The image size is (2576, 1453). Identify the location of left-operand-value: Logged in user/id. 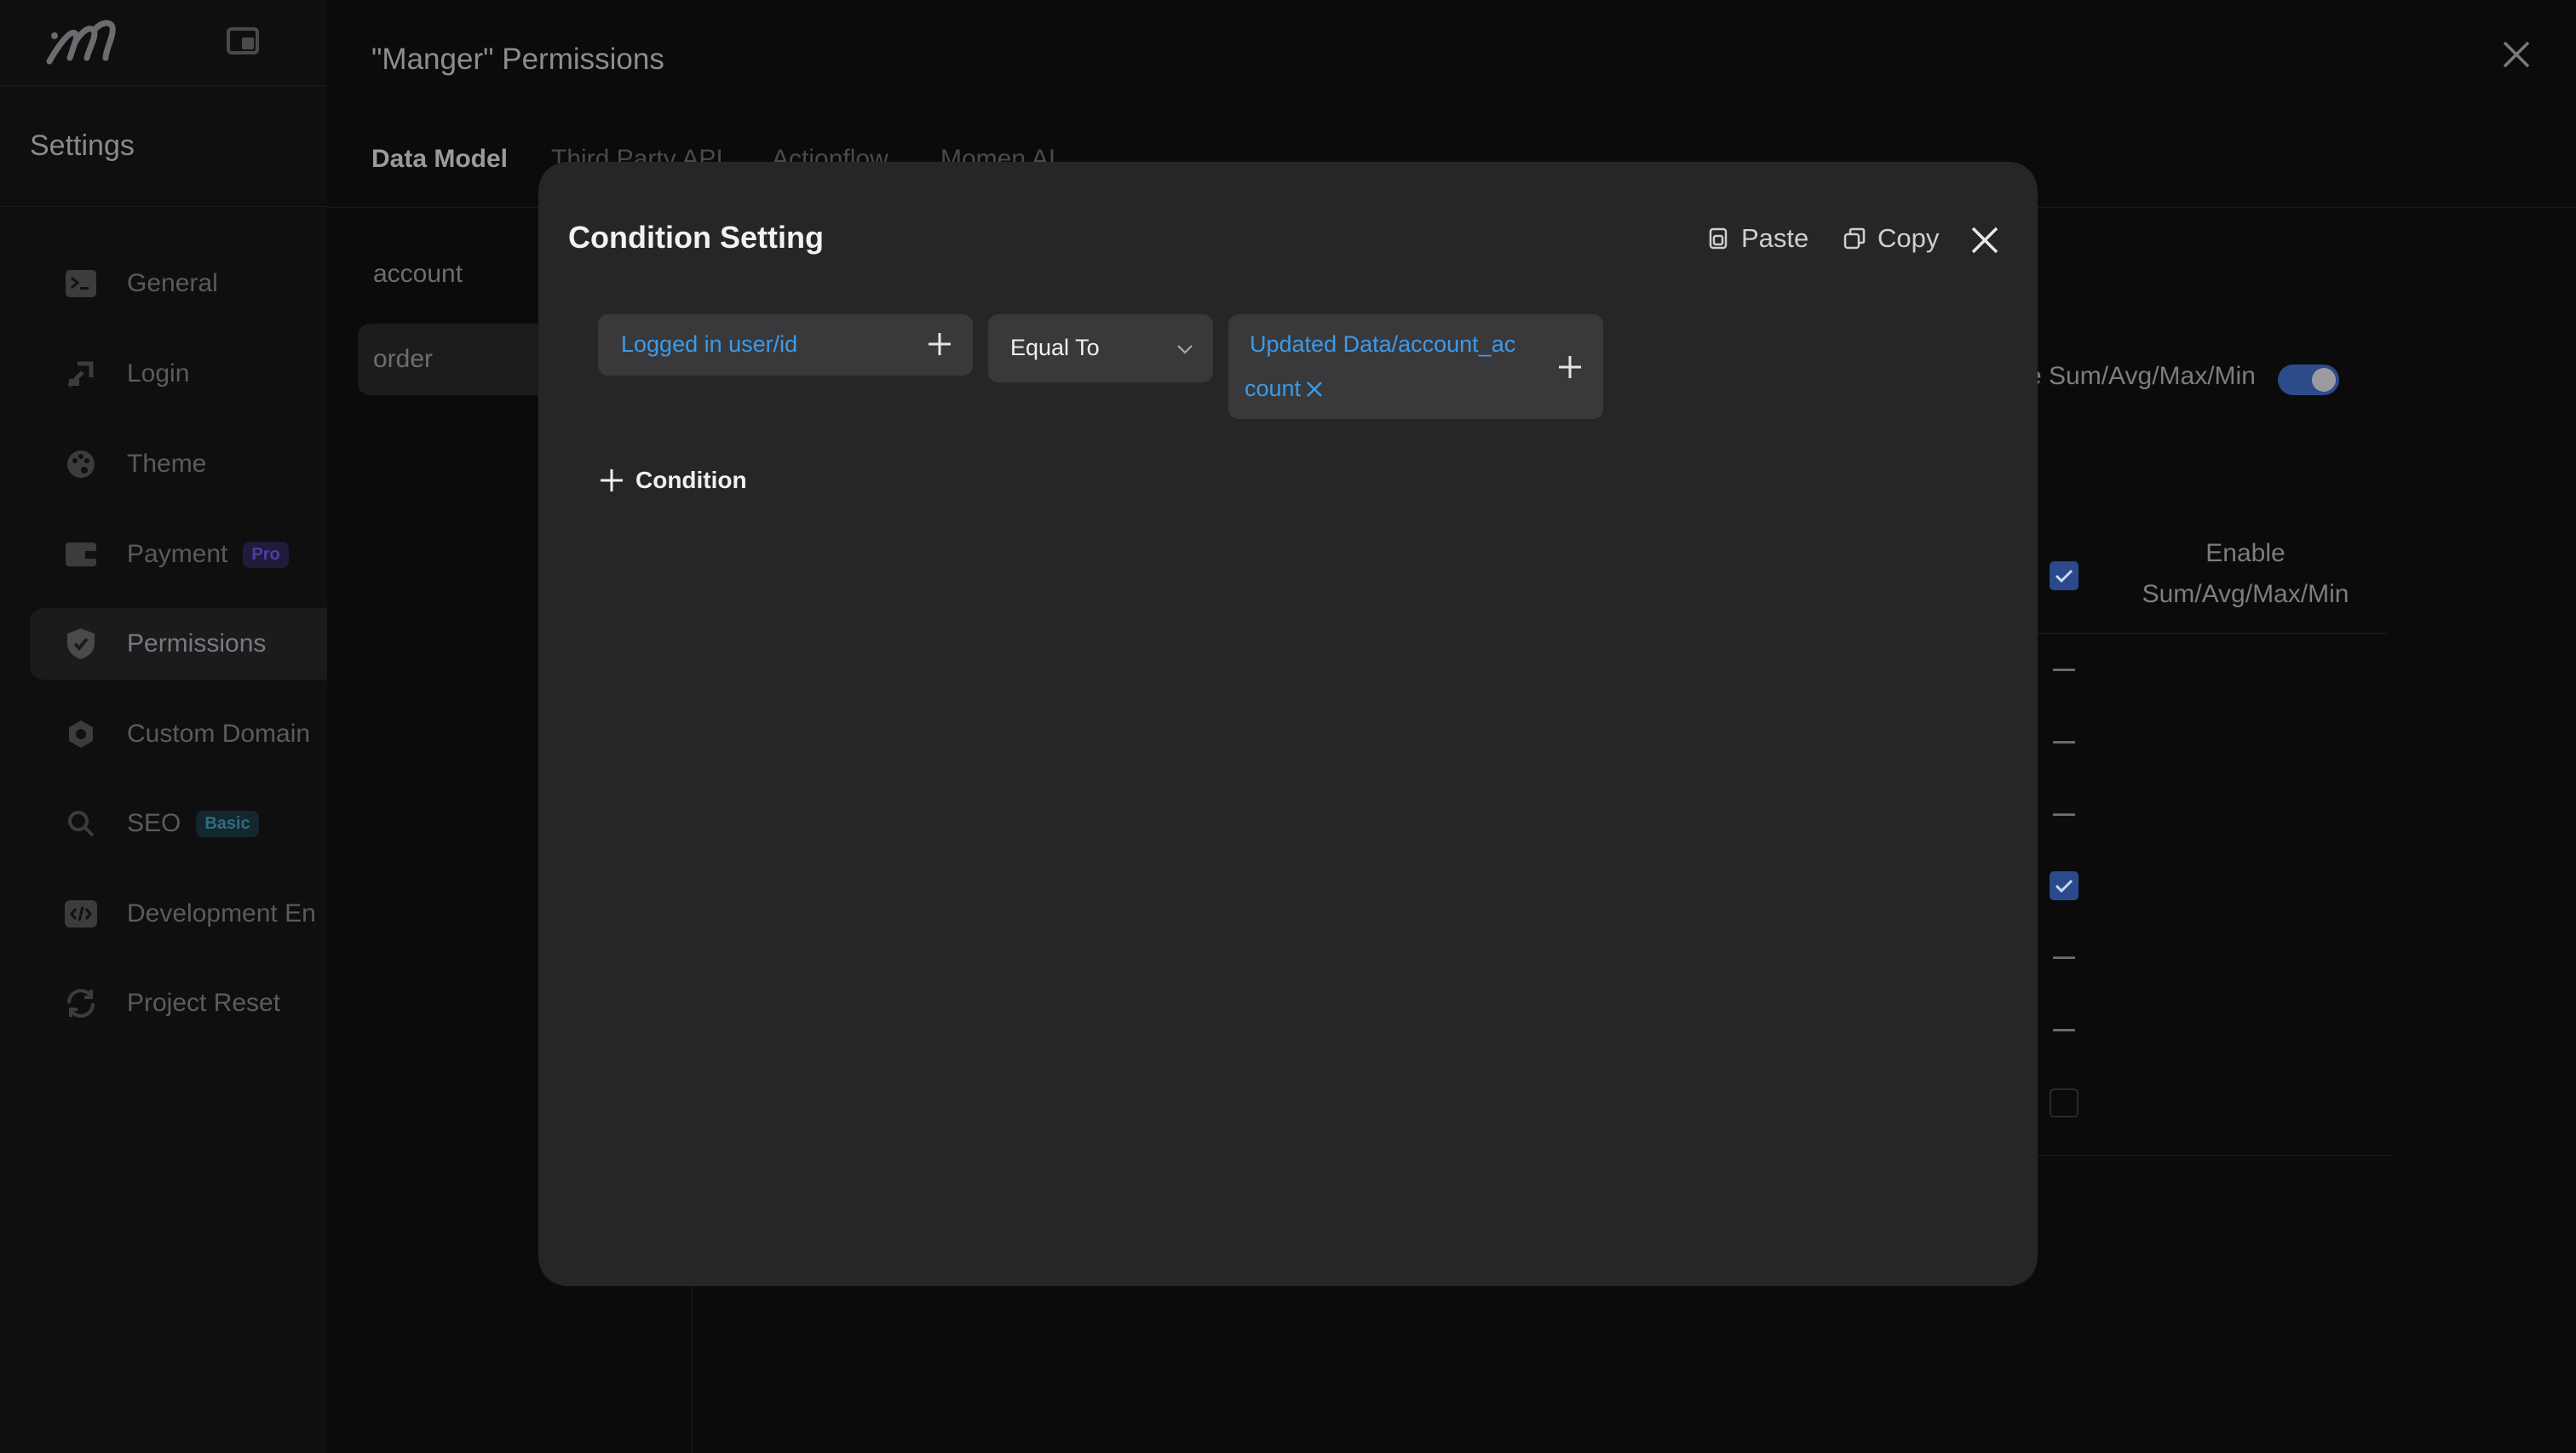
(709, 344).